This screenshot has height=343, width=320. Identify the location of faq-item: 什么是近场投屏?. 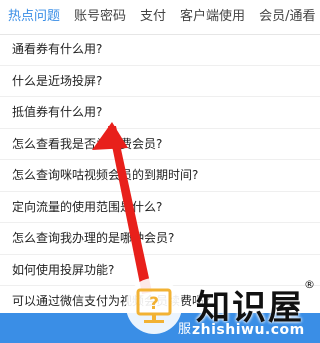
(160, 81).